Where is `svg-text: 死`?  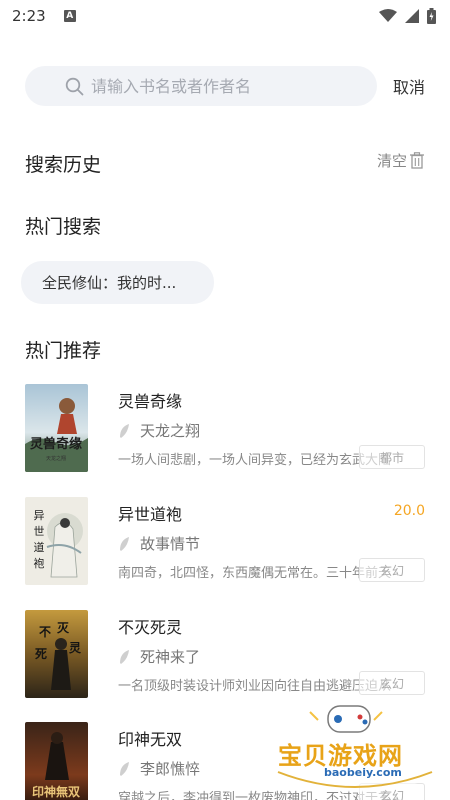
svg-text: 死 is located at coordinates (41, 654).